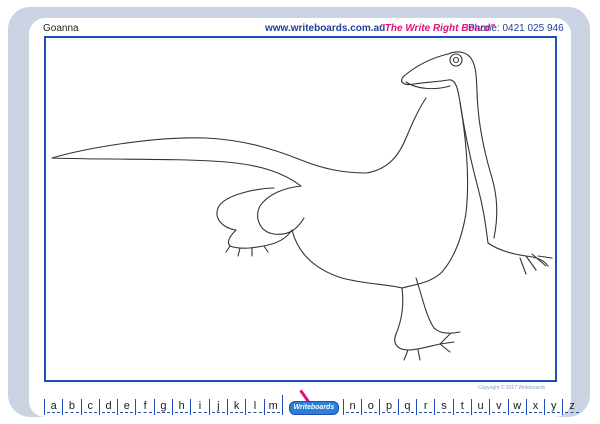  Describe the element at coordinates (370, 407) in the screenshot. I see `letter-o: o` at that location.